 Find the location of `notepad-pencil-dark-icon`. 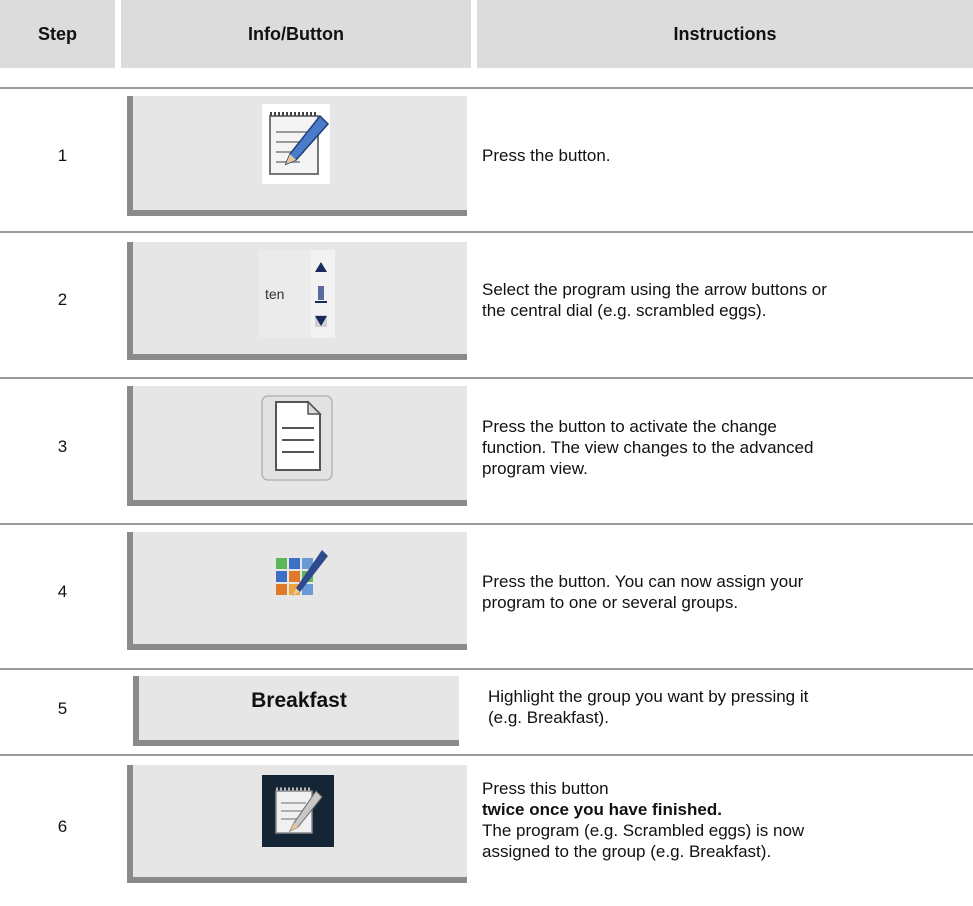

notepad-pencil-dark-icon is located at coordinates (298, 811).